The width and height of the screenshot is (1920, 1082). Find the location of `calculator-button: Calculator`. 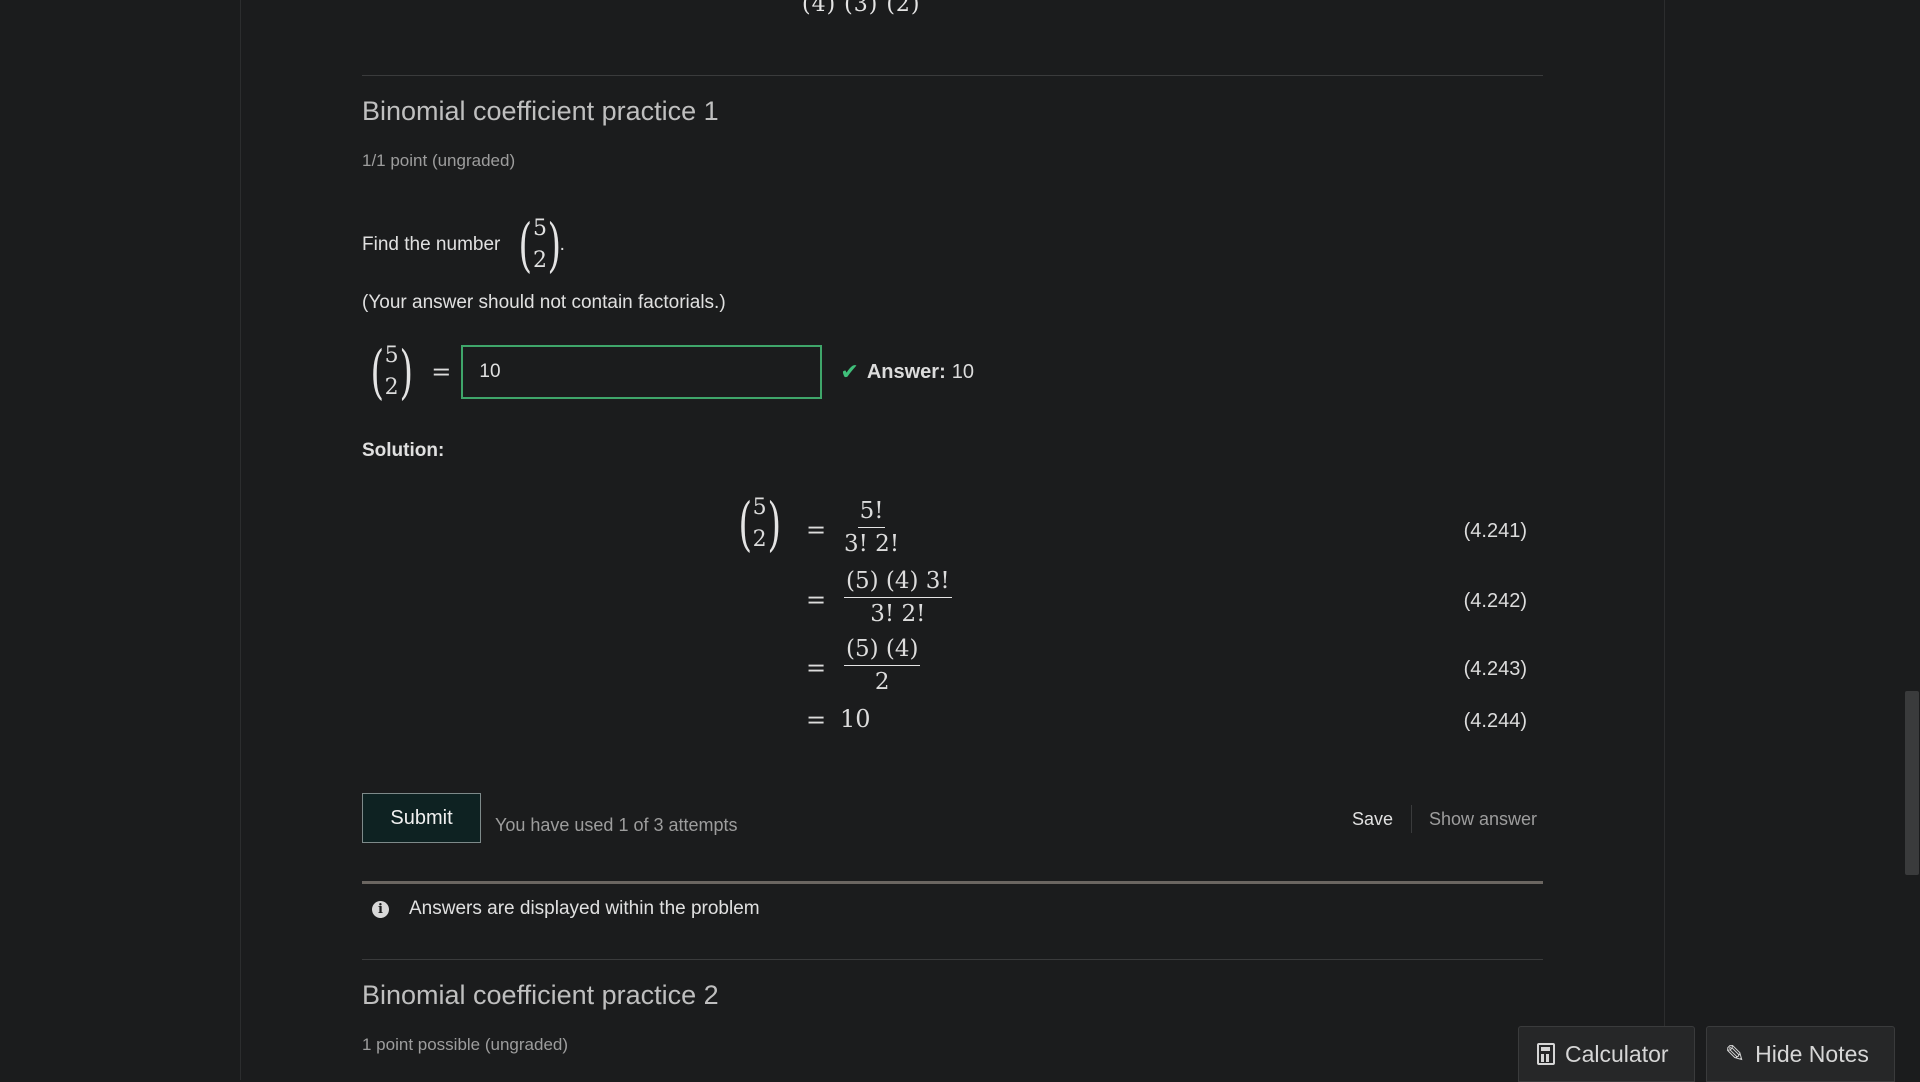

calculator-button: Calculator is located at coordinates (1606, 1054).